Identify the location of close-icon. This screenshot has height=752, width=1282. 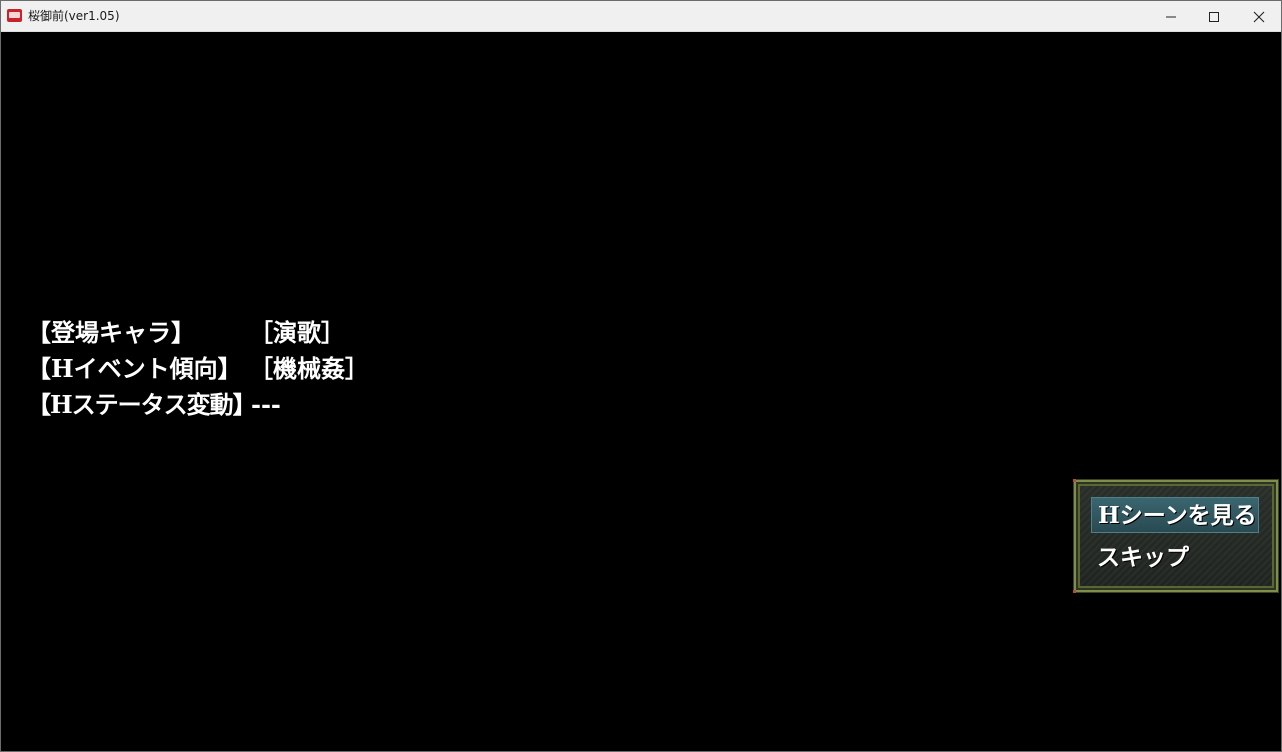
(1259, 17).